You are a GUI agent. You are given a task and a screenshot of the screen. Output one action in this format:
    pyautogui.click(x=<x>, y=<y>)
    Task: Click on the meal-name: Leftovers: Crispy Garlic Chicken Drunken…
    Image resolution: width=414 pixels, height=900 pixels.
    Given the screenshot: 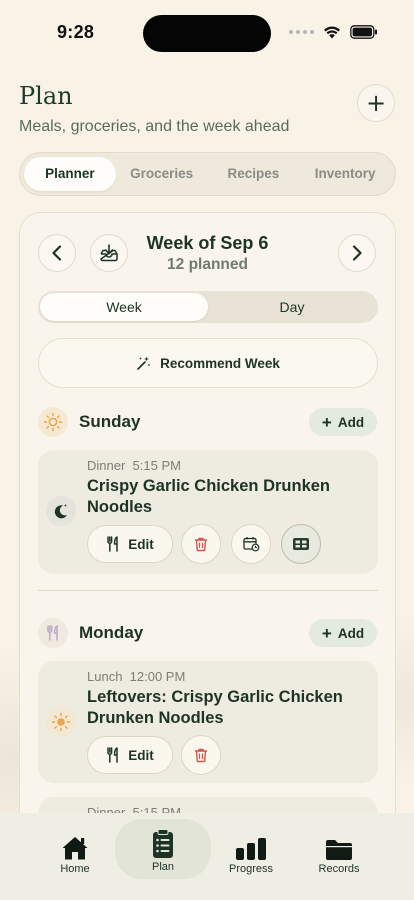 What is the action you would take?
    pyautogui.click(x=215, y=707)
    